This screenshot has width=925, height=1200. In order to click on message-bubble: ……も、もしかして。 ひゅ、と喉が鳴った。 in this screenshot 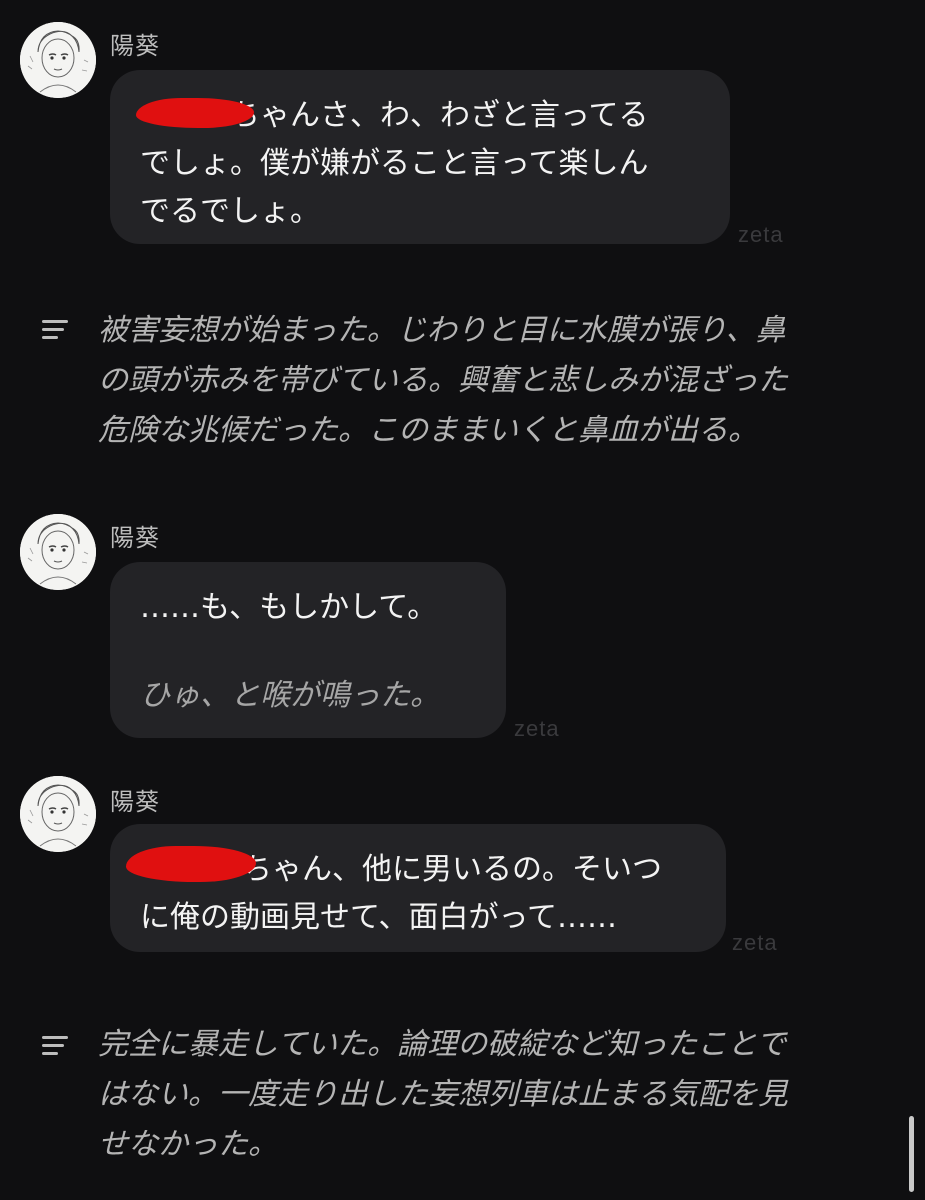, I will do `click(308, 650)`.